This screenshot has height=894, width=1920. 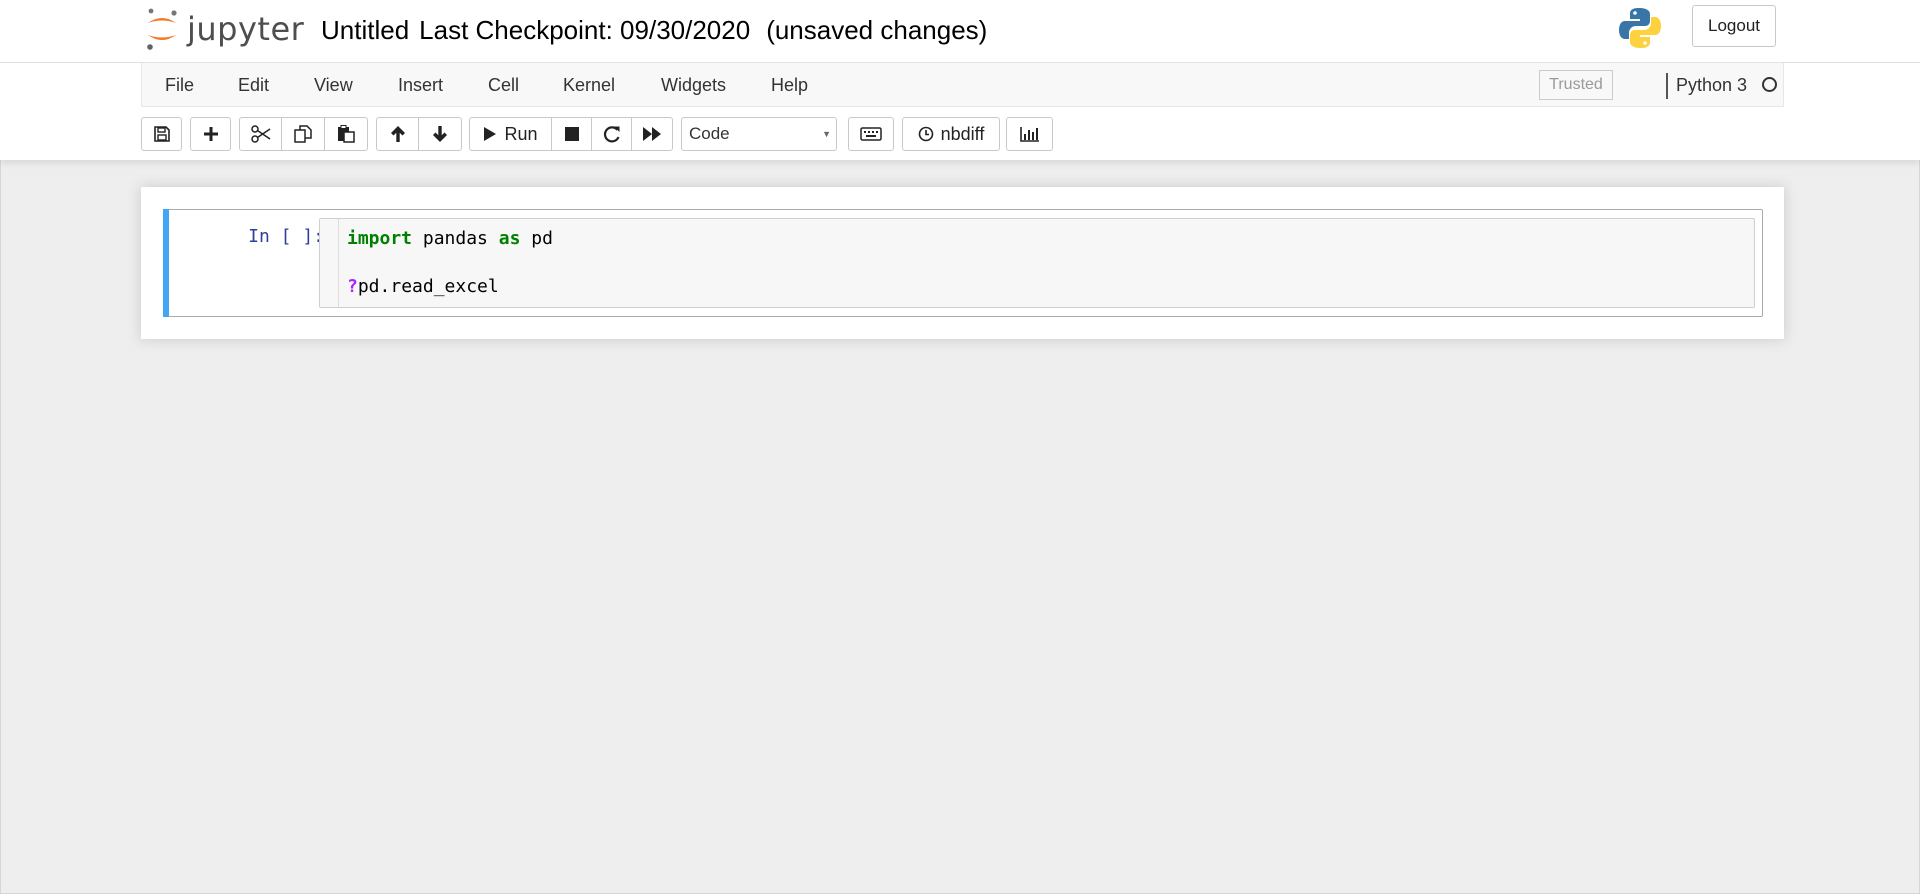 I want to click on menu-file: File, so click(x=179, y=85).